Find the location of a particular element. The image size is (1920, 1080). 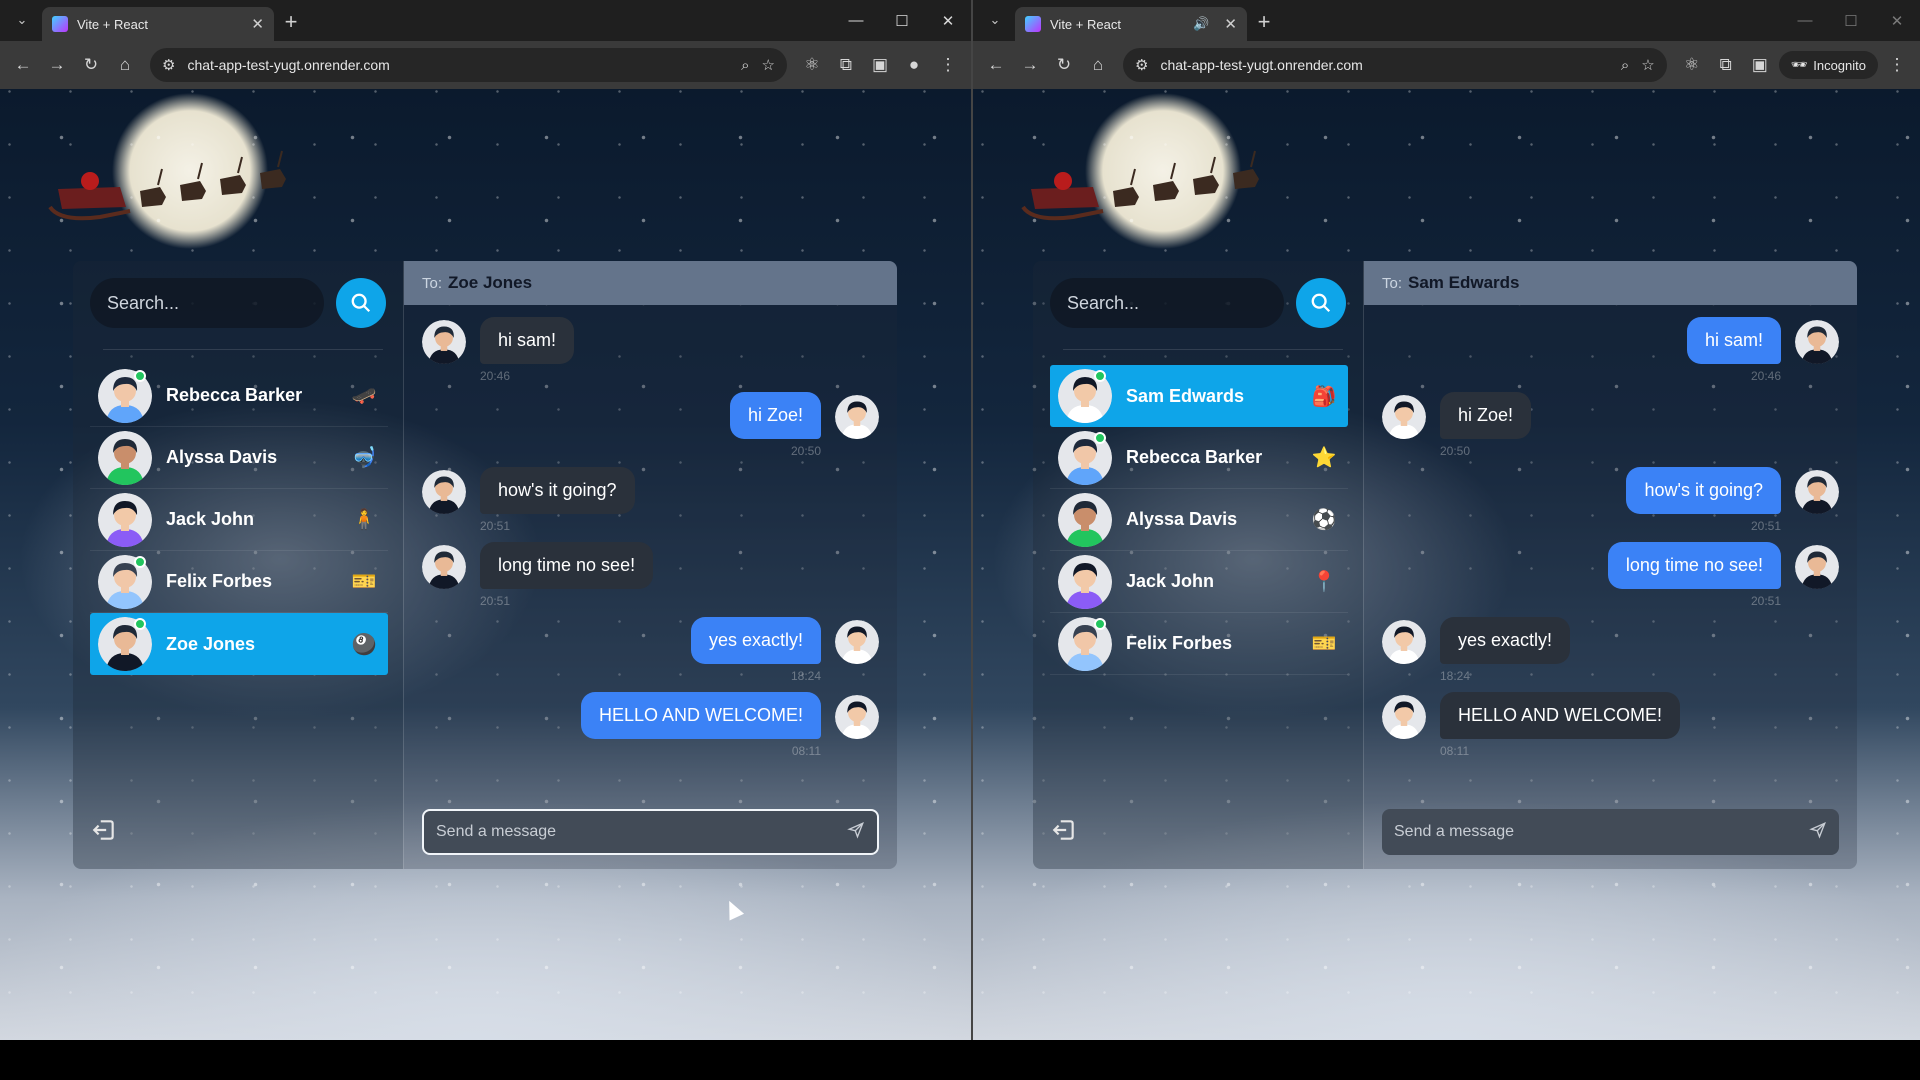

tab-title: Vite + React is located at coordinates (112, 24).